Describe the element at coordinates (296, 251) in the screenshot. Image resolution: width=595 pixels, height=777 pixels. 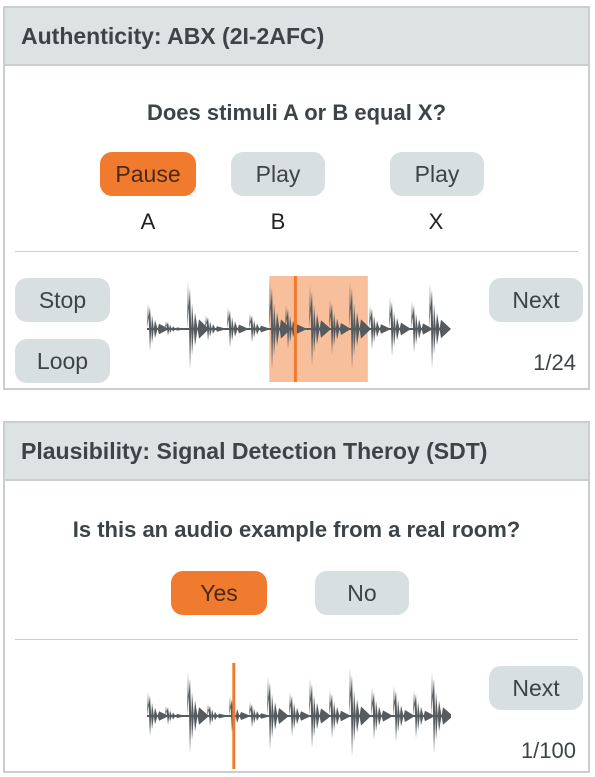
I see `abx-divider` at that location.